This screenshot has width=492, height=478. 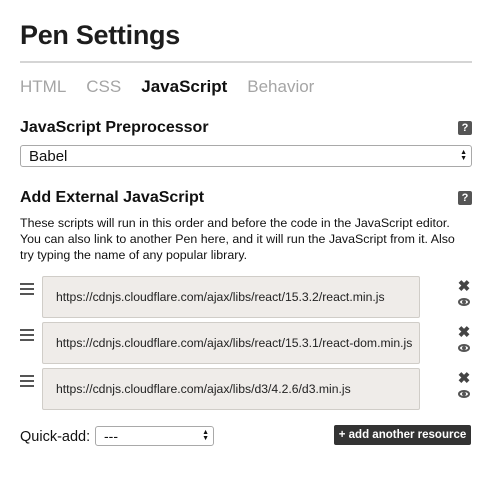 What do you see at coordinates (280, 87) in the screenshot?
I see `tab-behavior: Behavior` at bounding box center [280, 87].